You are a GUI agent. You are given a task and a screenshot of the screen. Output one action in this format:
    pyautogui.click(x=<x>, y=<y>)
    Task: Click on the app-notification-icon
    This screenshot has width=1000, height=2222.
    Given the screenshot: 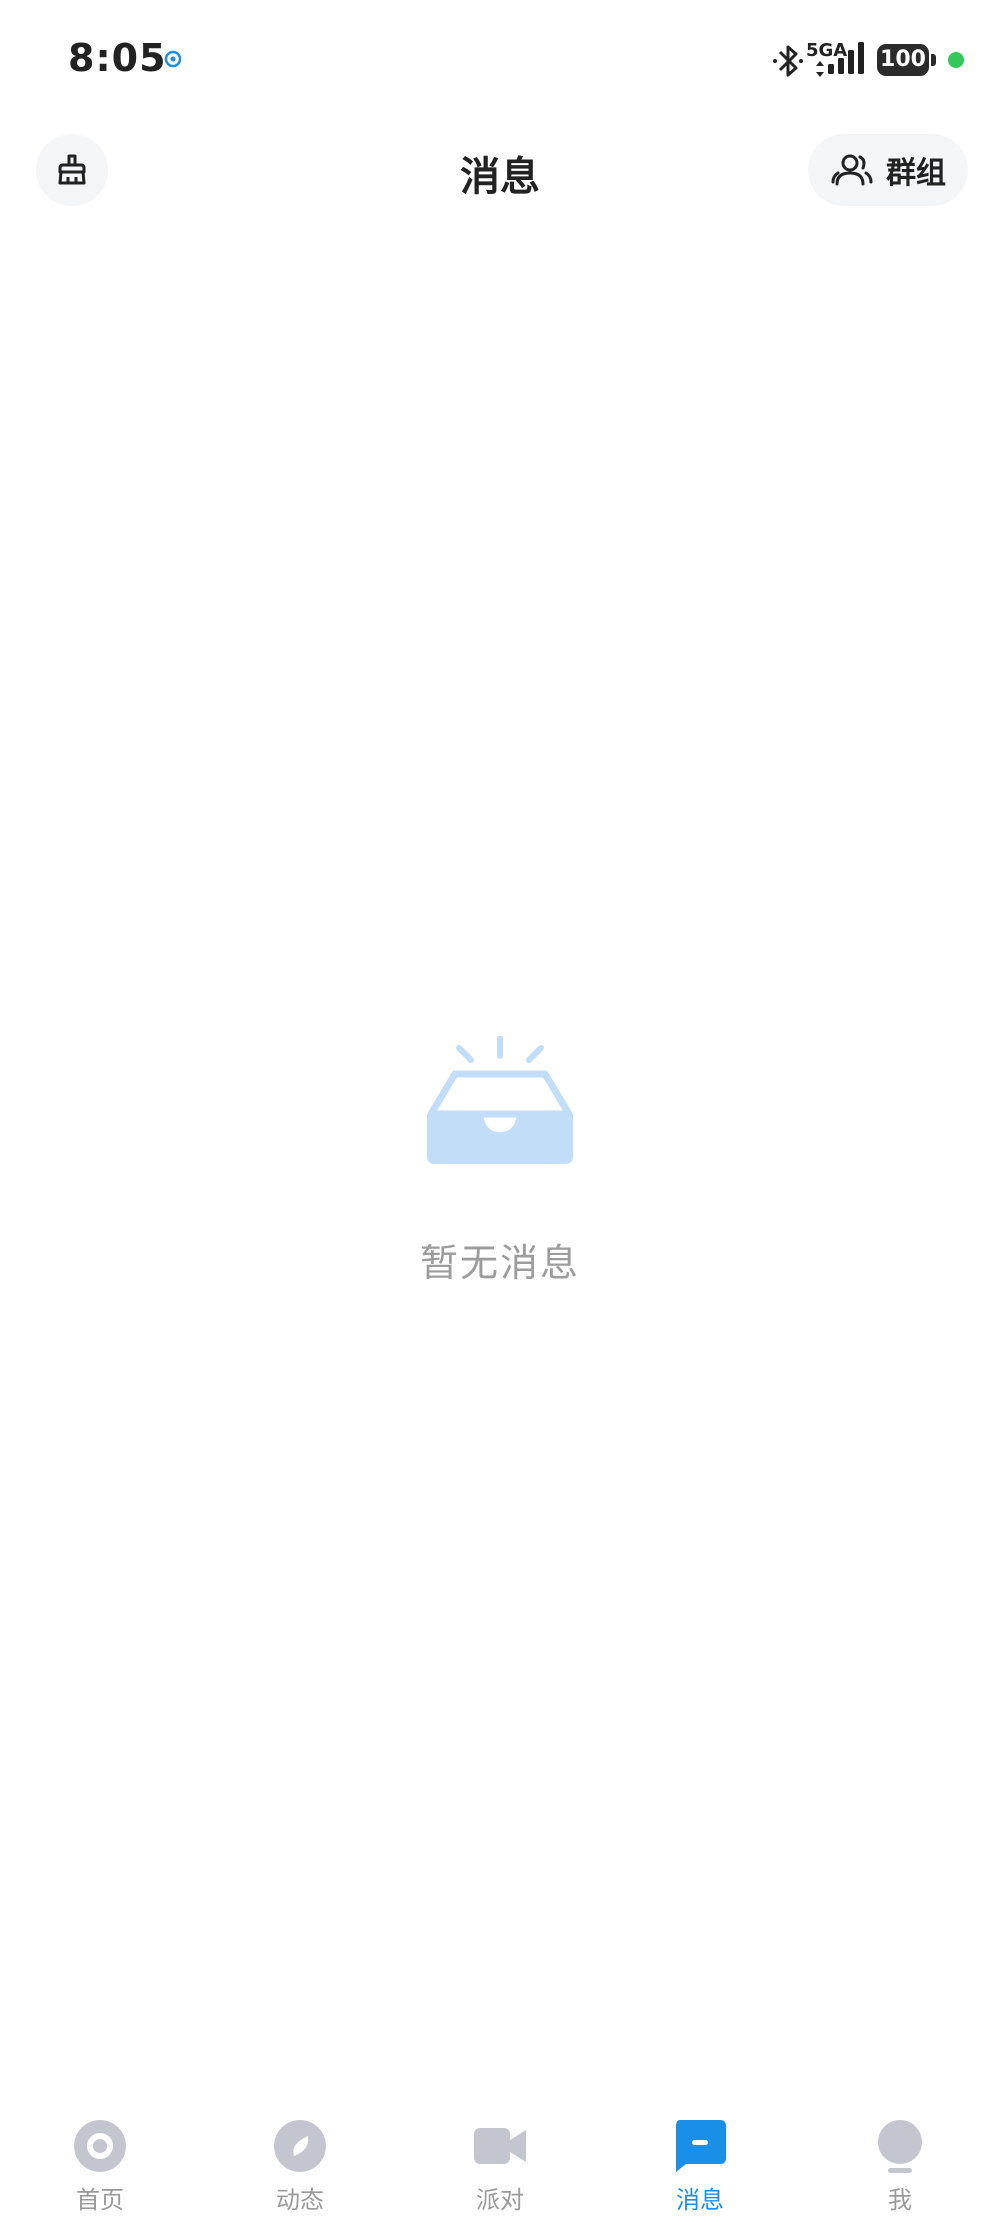 What is the action you would take?
    pyautogui.click(x=173, y=59)
    